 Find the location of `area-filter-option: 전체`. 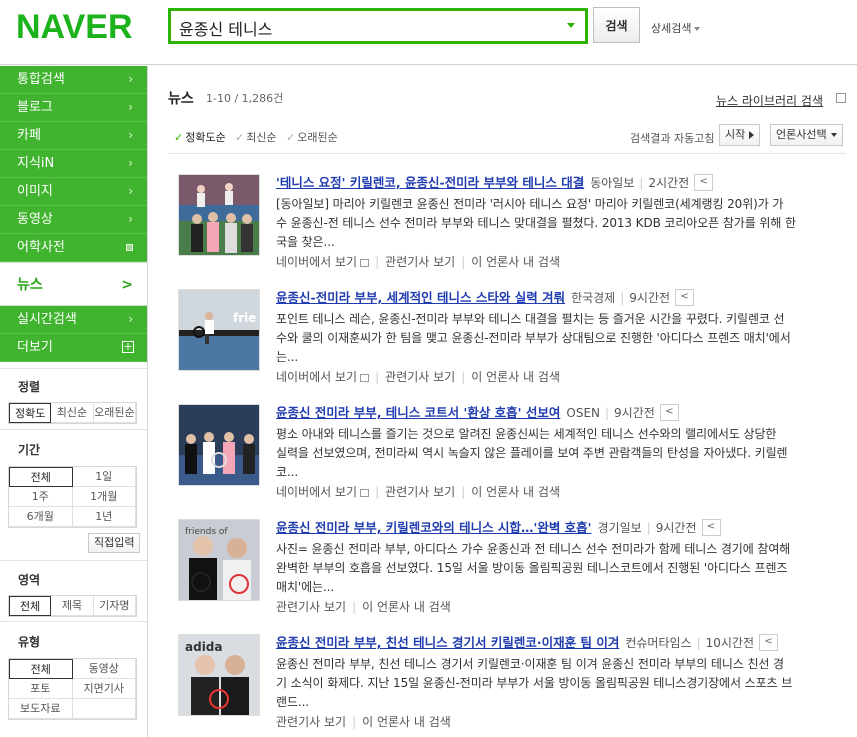

area-filter-option: 전체 is located at coordinates (30, 606).